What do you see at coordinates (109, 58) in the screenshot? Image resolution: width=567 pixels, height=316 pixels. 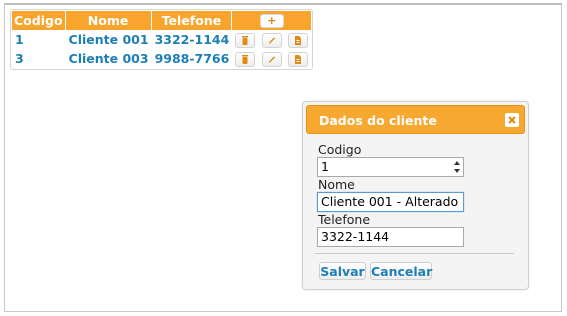 I see `cell-nome: Cliente 003` at bounding box center [109, 58].